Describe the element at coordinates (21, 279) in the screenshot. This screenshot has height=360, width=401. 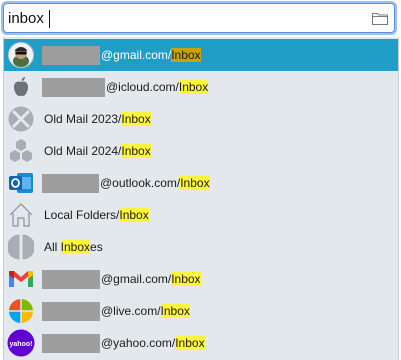
I see `gmail-icon` at that location.